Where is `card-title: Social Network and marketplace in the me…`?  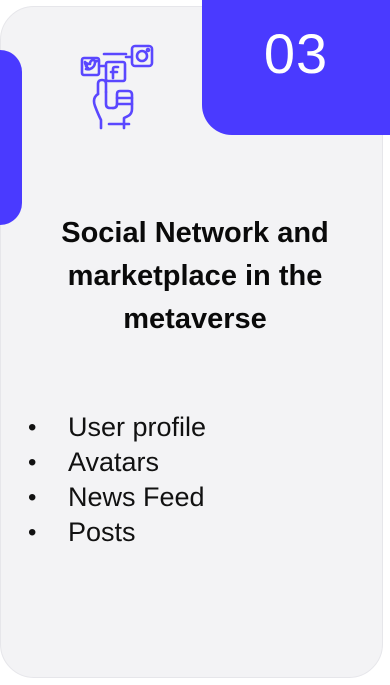 card-title: Social Network and marketplace in the me… is located at coordinates (195, 276).